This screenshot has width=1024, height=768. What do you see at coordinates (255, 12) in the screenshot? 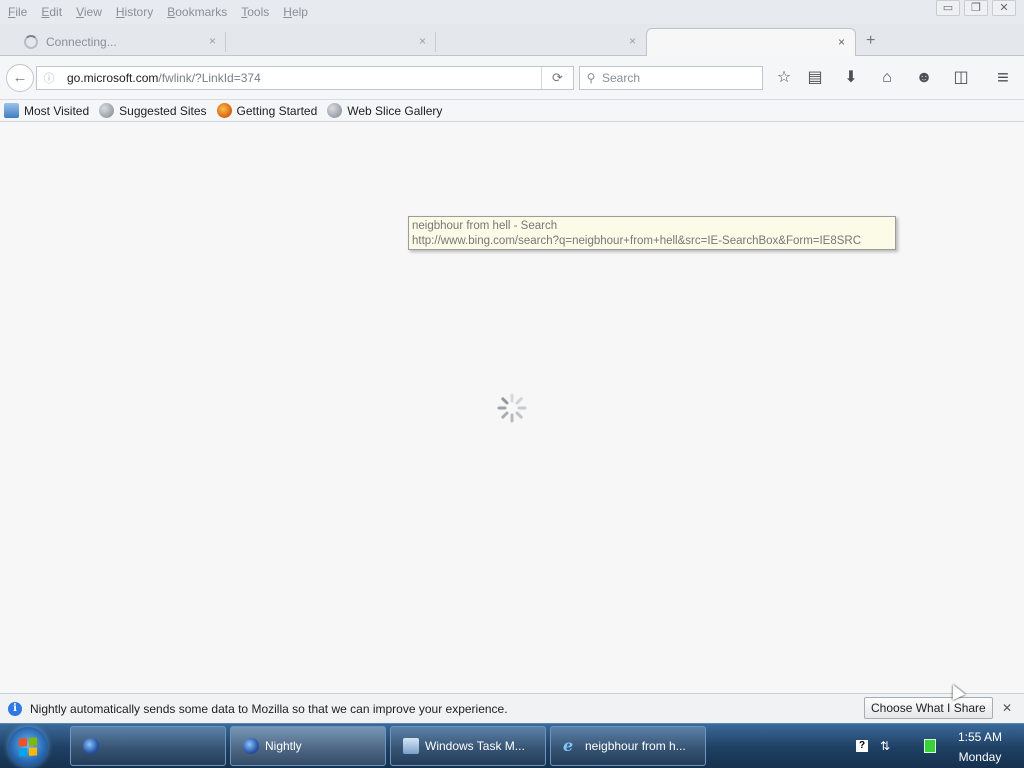
I see `menu-tools: Tools` at bounding box center [255, 12].